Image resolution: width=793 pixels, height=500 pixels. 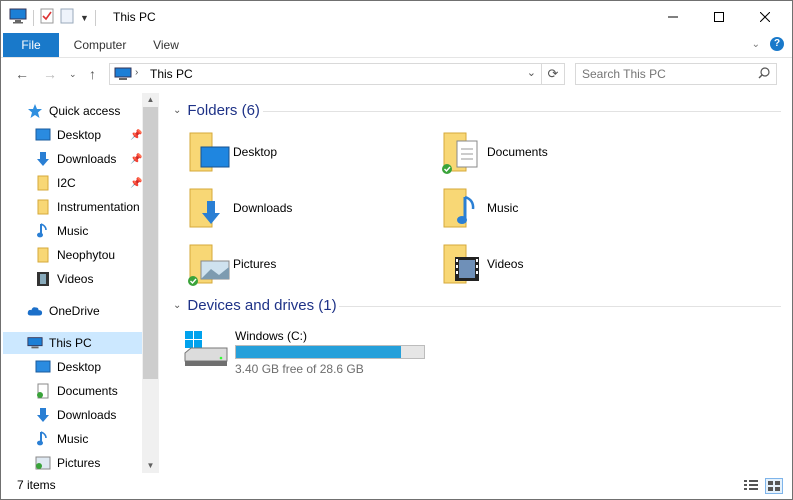 What do you see at coordinates (68, 135) in the screenshot?
I see `nav-quick-desktop: Desktop` at bounding box center [68, 135].